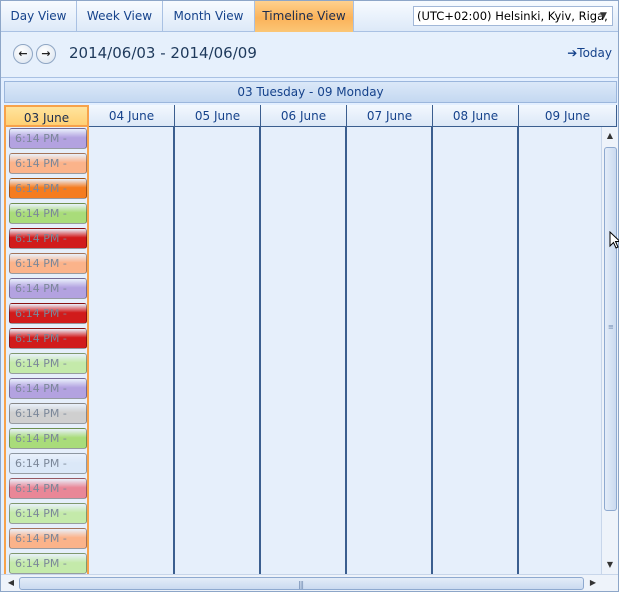  Describe the element at coordinates (614, 240) in the screenshot. I see `mouse-cursor-icon` at that location.